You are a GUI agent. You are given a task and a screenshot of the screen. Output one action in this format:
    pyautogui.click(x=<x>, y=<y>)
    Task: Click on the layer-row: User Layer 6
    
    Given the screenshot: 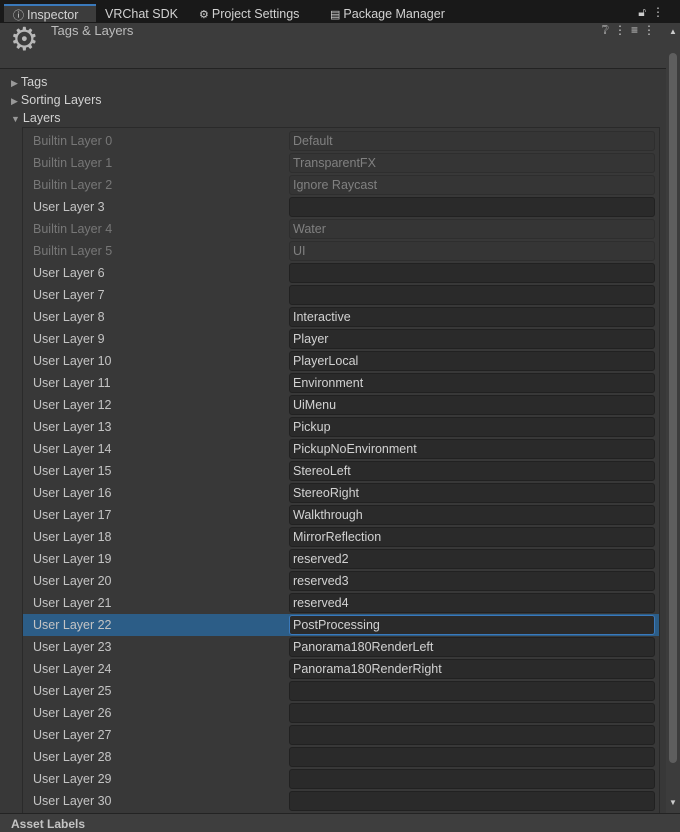 What is the action you would take?
    pyautogui.click(x=341, y=273)
    